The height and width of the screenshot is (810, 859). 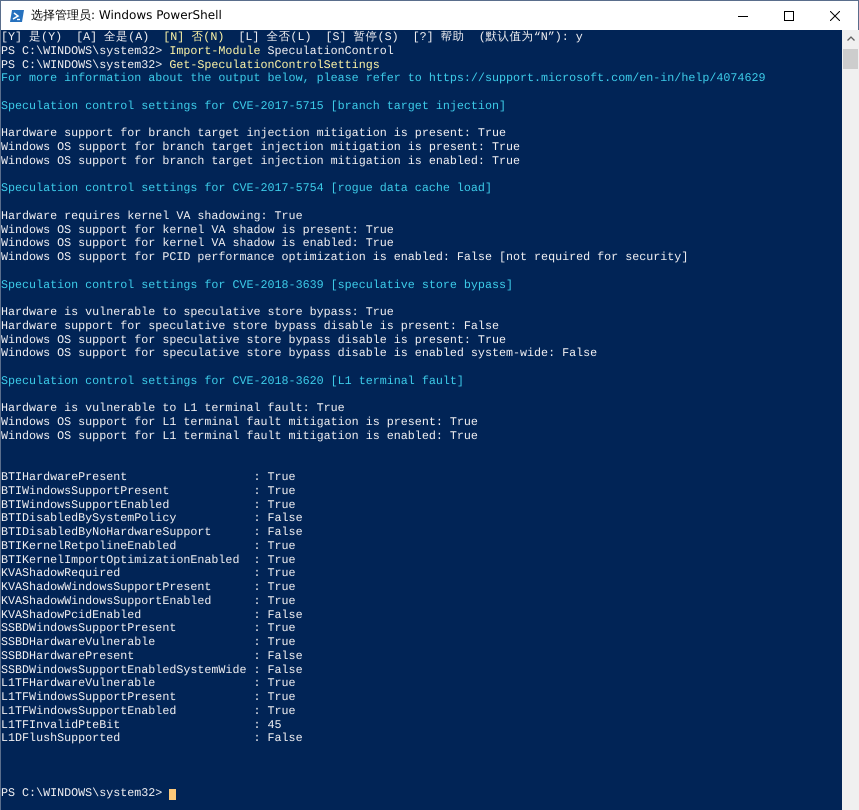 What do you see at coordinates (148, 561) in the screenshot?
I see `output-text: BTIKernelImportOptimizationEnabled : True` at bounding box center [148, 561].